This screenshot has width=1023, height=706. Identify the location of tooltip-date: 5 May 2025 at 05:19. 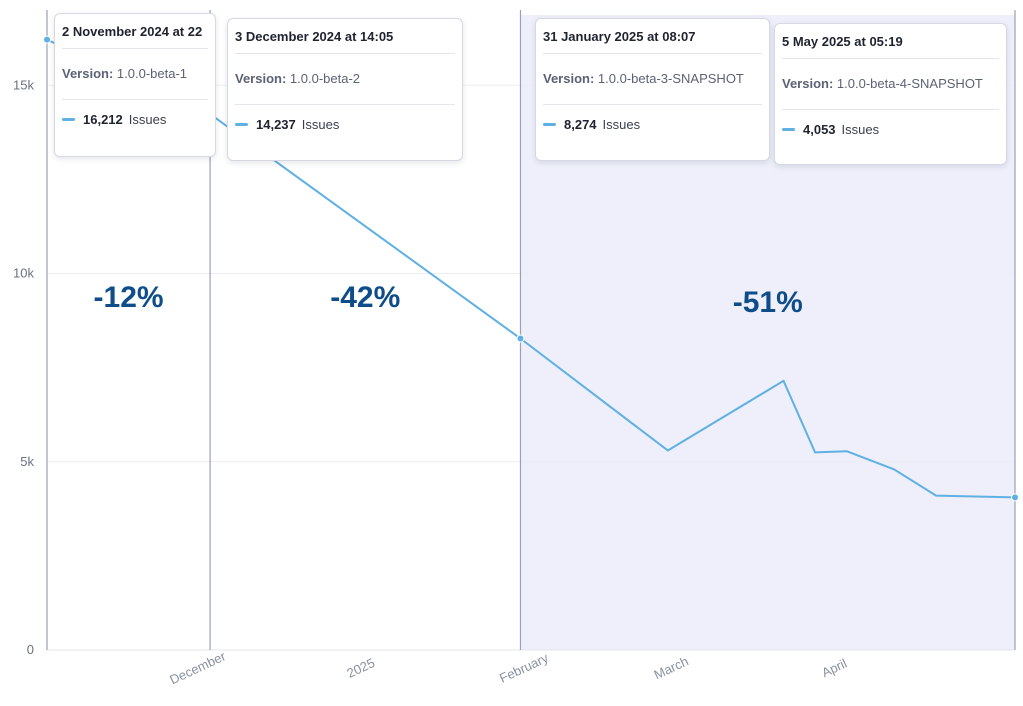
(842, 41).